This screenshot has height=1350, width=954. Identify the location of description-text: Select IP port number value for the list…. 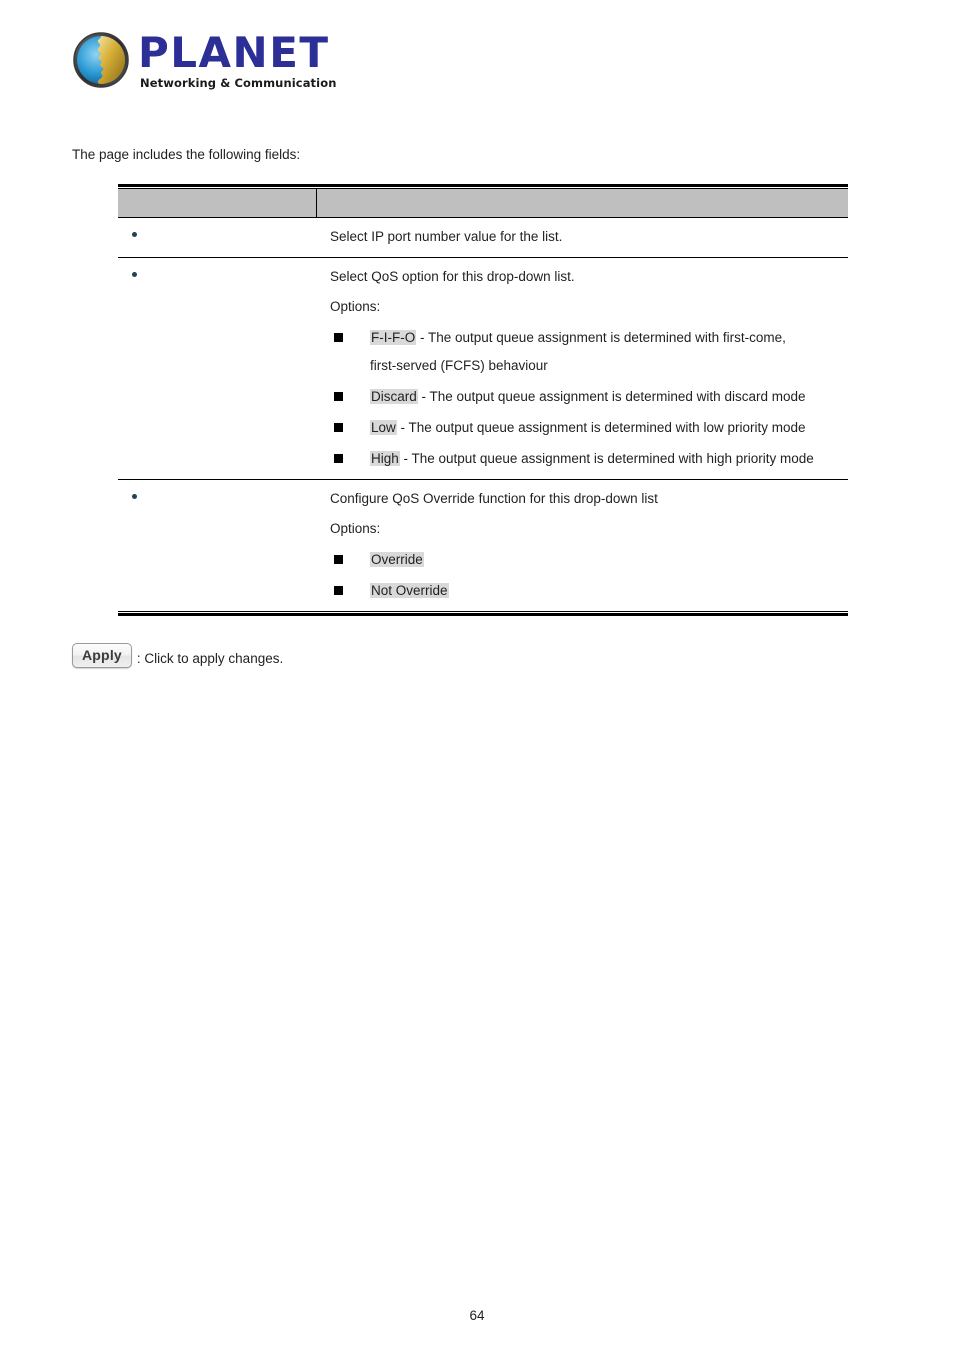
(446, 236).